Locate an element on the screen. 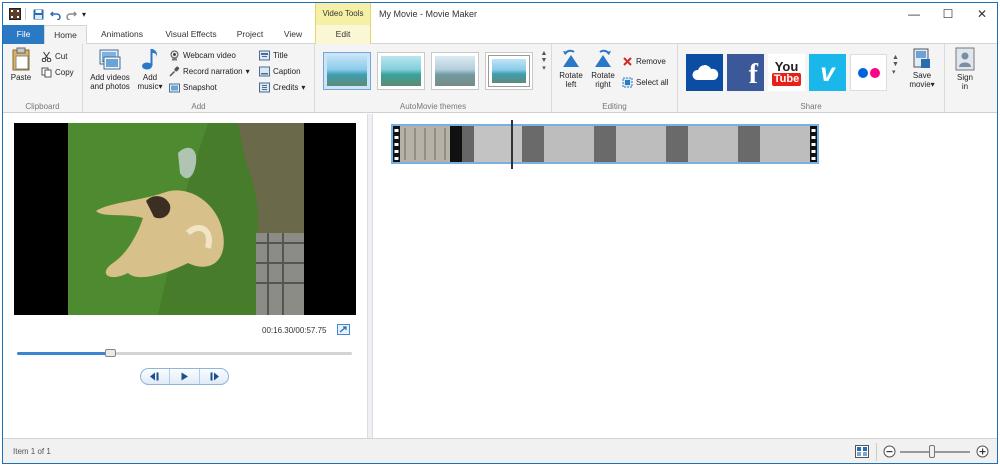  webcam-icon is located at coordinates (174, 55).